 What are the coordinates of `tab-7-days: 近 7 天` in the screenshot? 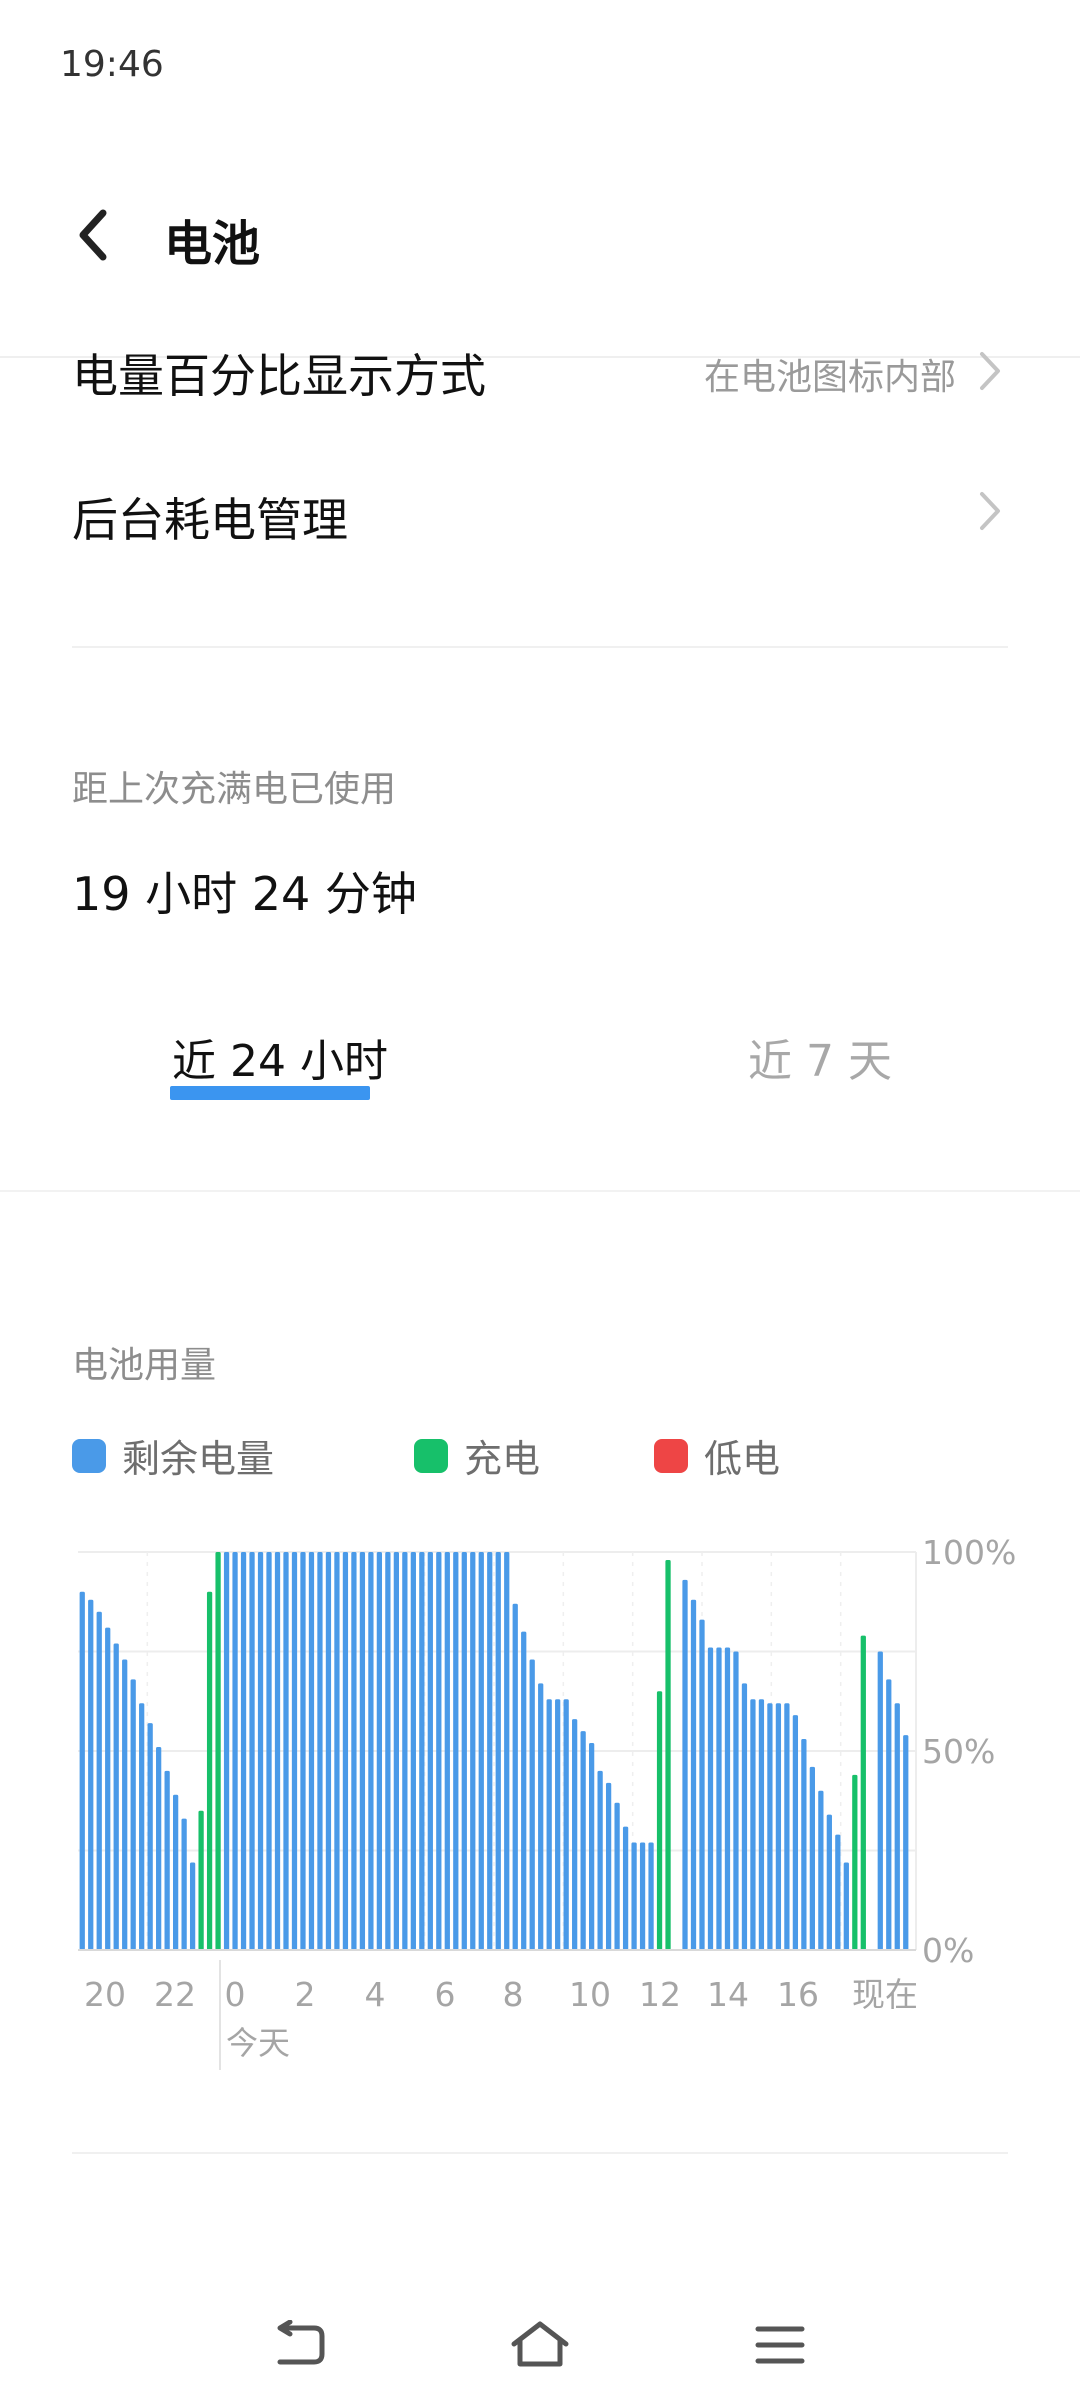 It's located at (820, 1057).